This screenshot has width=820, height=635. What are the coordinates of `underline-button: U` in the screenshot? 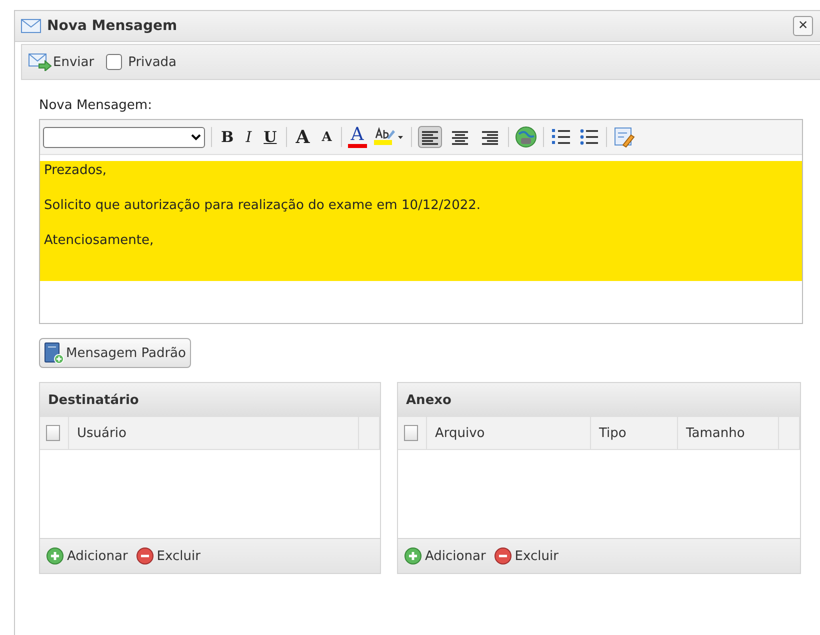 It's located at (270, 137).